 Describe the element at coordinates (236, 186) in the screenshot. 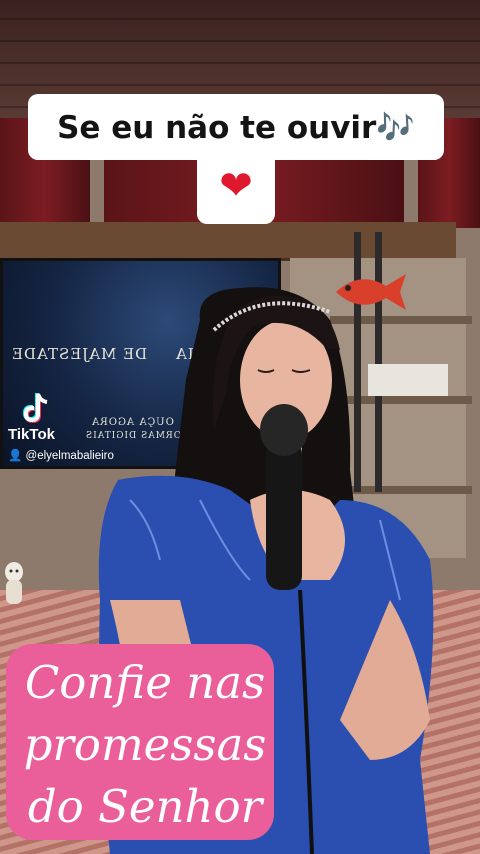

I see `heart-icon: ❤` at that location.